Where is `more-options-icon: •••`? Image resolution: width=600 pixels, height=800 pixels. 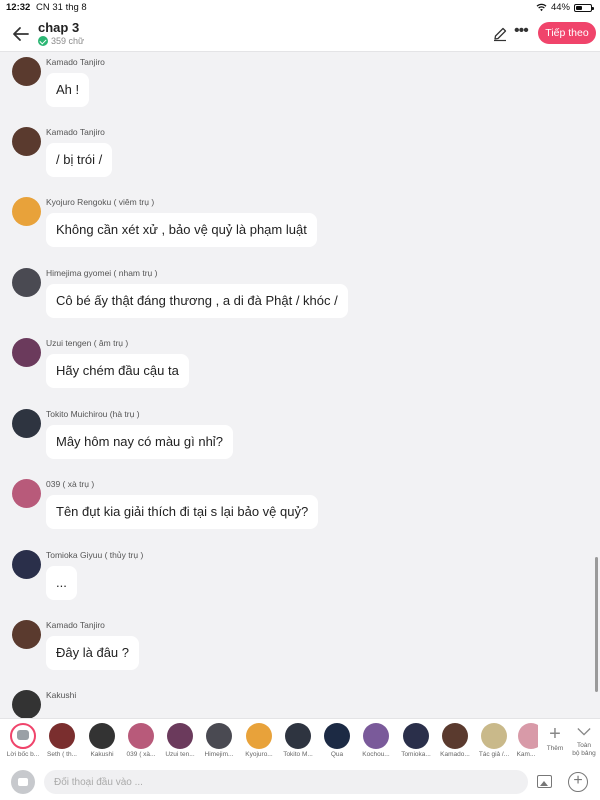
more-options-icon: ••• is located at coordinates (523, 32).